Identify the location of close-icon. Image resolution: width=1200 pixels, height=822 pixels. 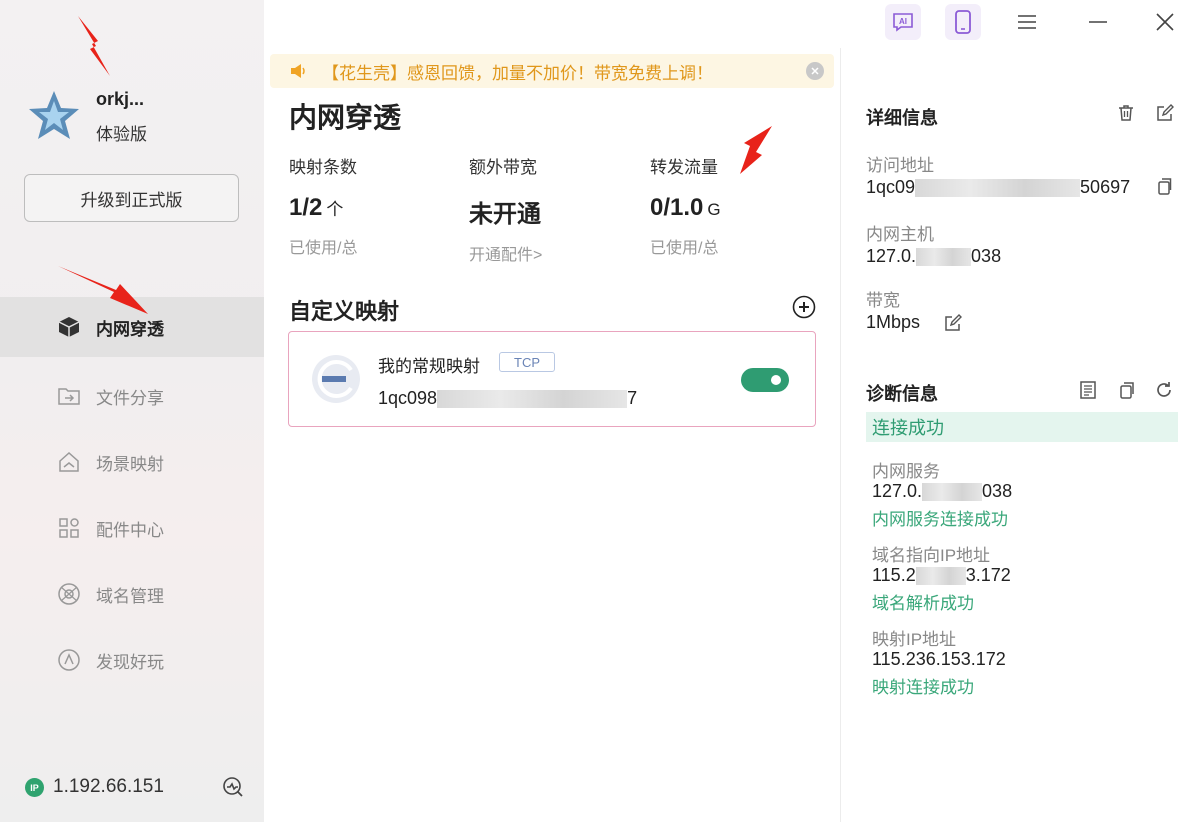
(1165, 22).